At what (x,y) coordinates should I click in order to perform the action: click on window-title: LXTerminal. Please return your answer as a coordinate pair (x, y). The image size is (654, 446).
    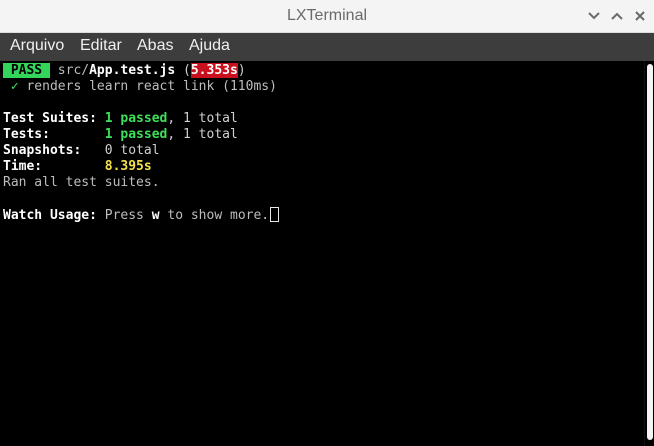
    Looking at the image, I should click on (327, 15).